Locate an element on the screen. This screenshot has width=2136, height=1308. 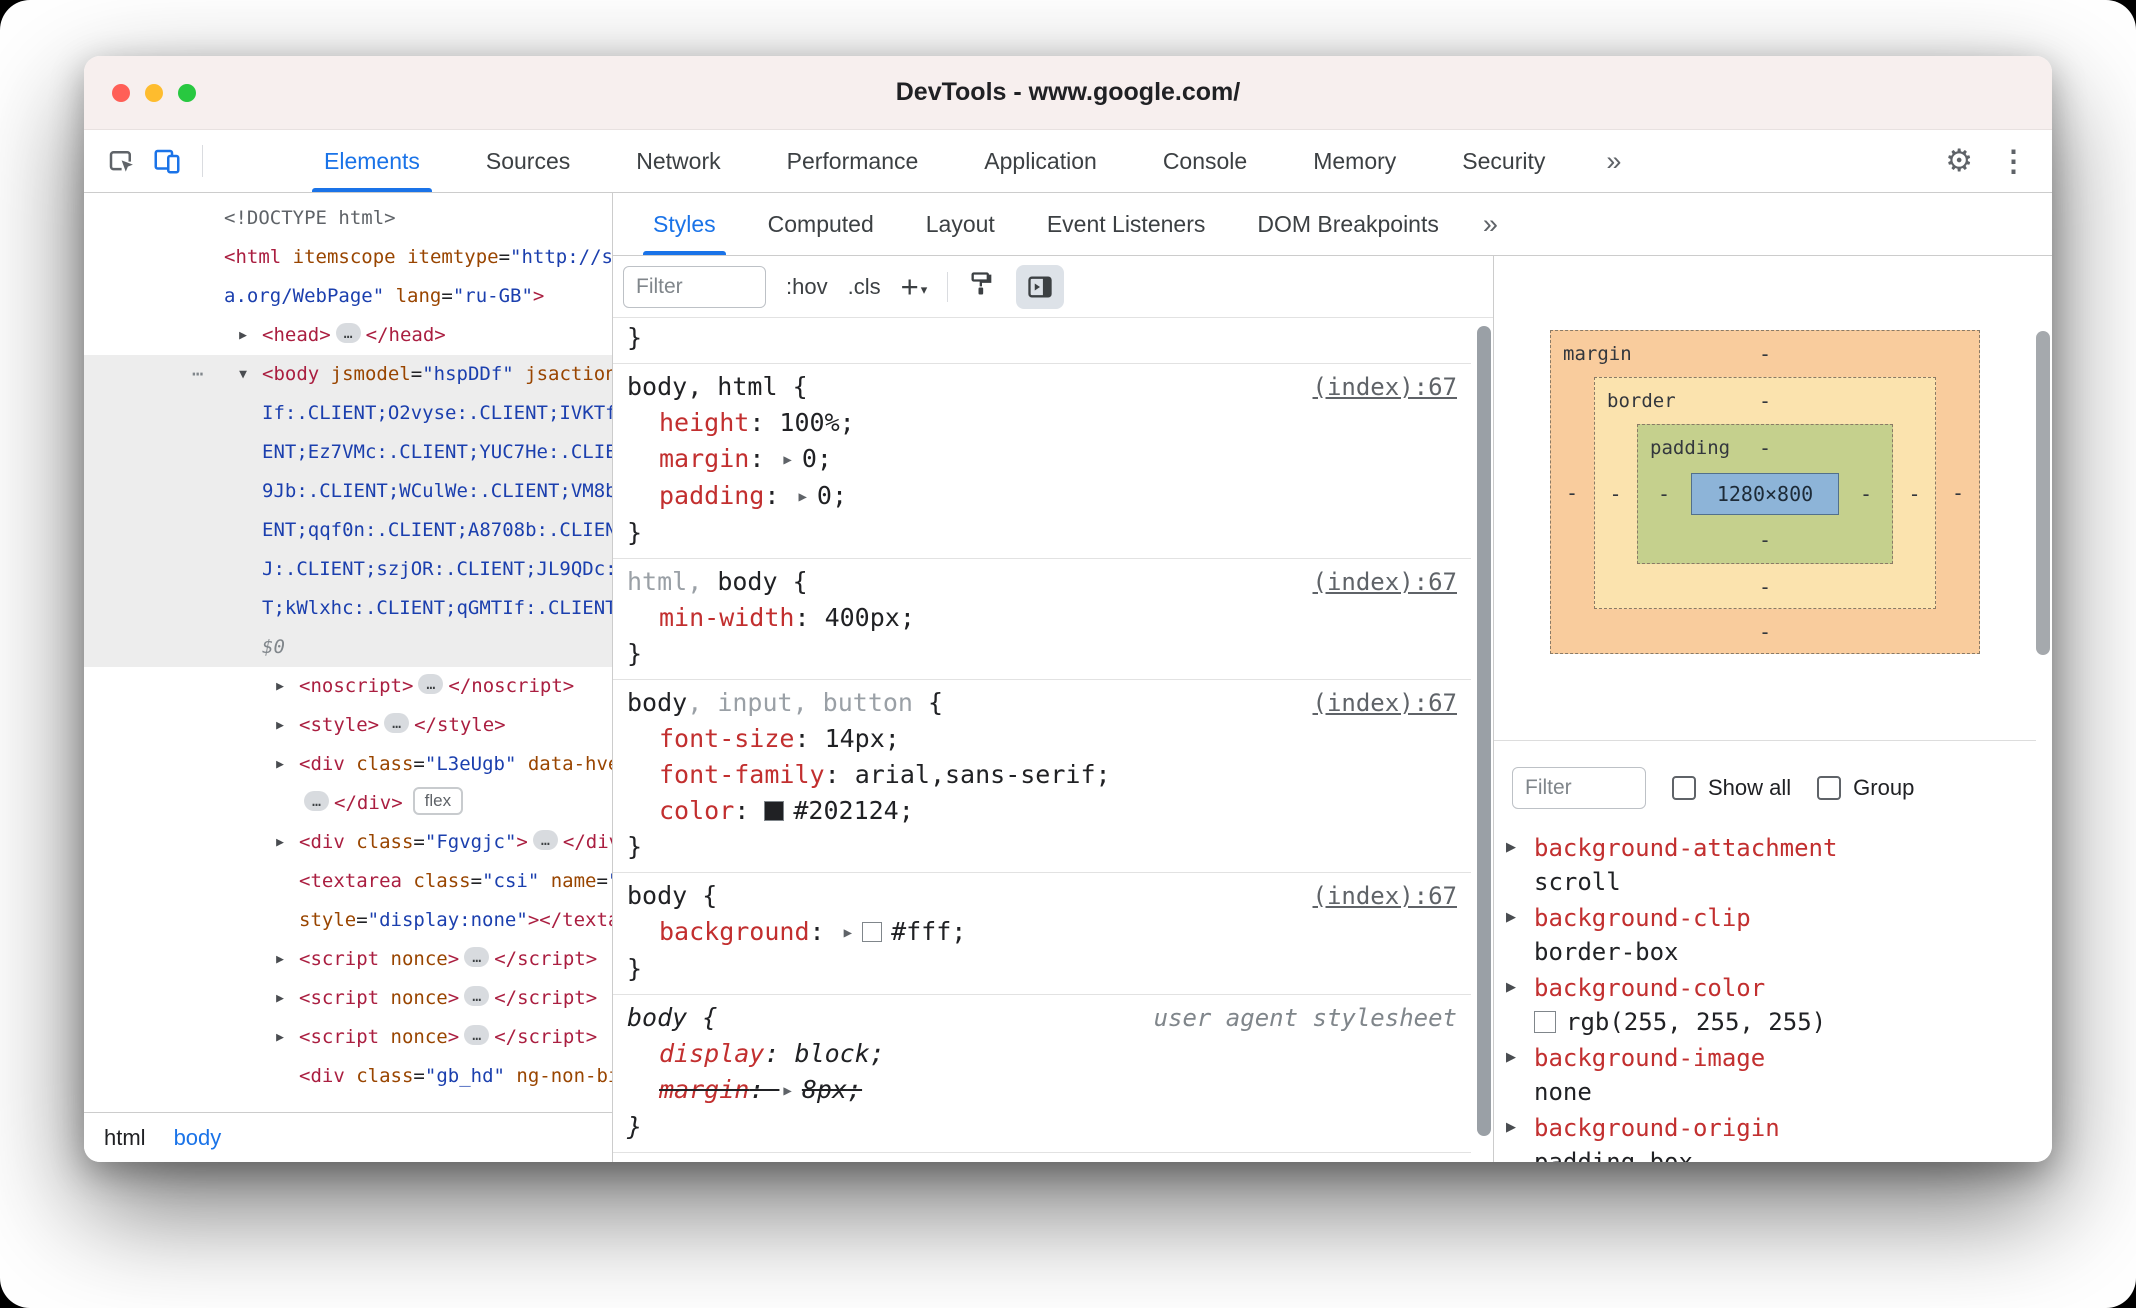
computed-property: ▶ background-color rgb(255, 255, 255) is located at coordinates (1765, 1006).